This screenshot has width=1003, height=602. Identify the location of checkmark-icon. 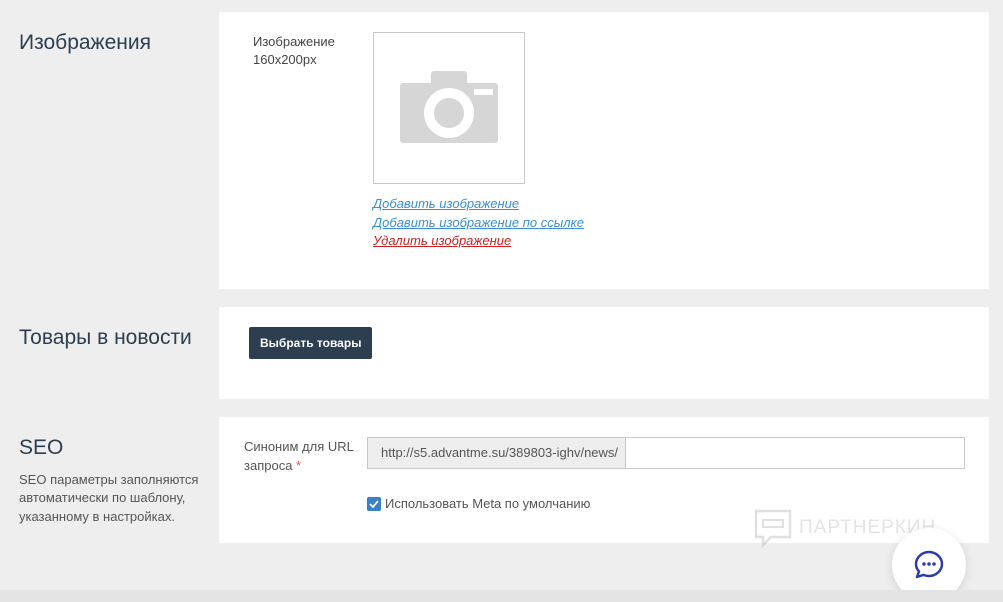
(374, 503).